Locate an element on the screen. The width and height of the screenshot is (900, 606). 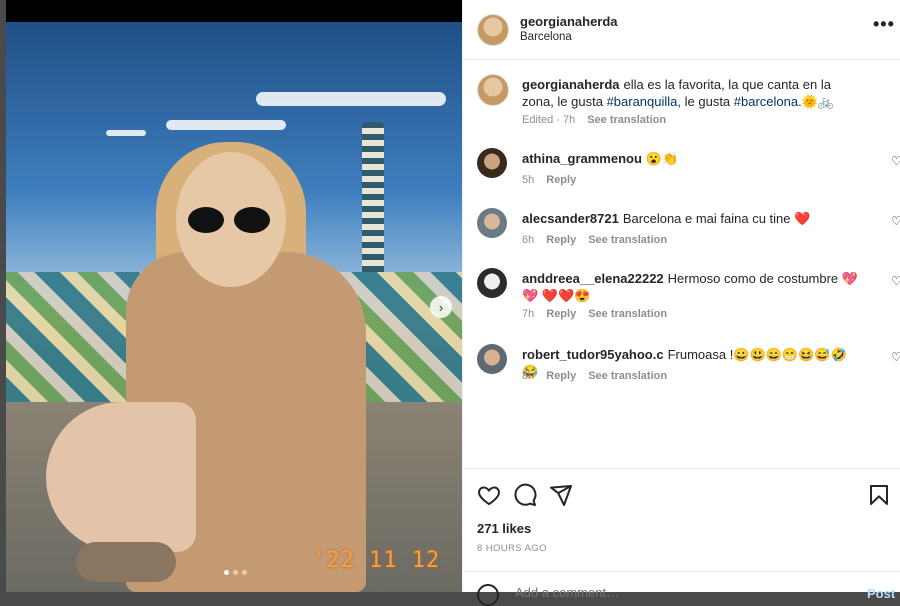
shoe is located at coordinates (126, 562).